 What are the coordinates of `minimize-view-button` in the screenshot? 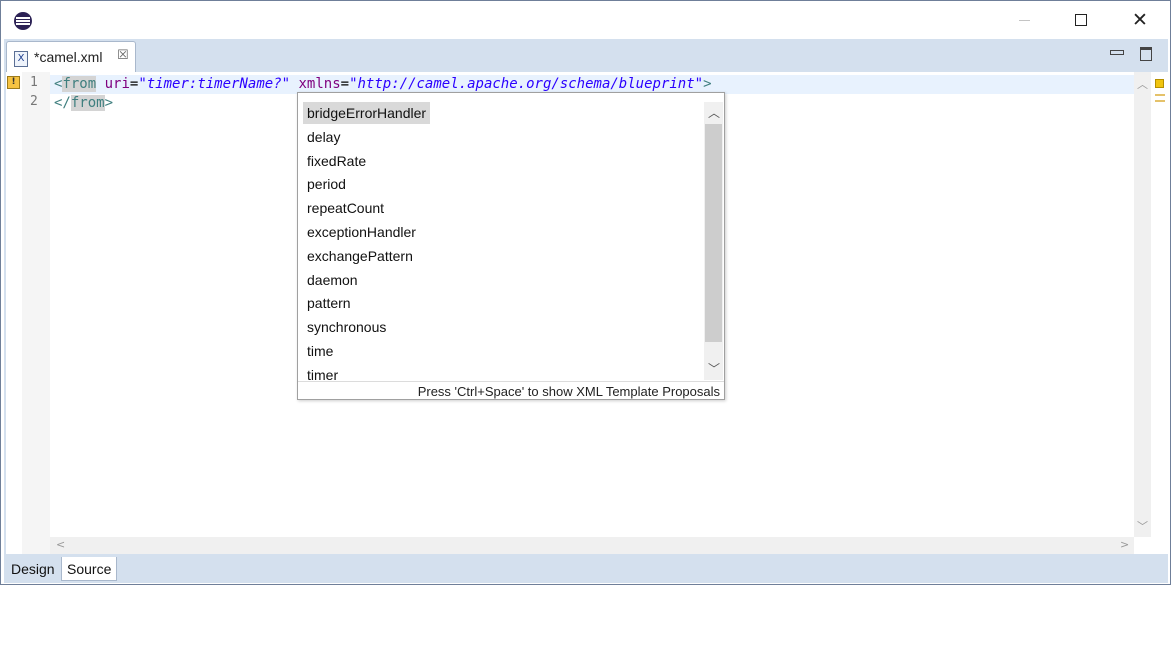 It's located at (1117, 50).